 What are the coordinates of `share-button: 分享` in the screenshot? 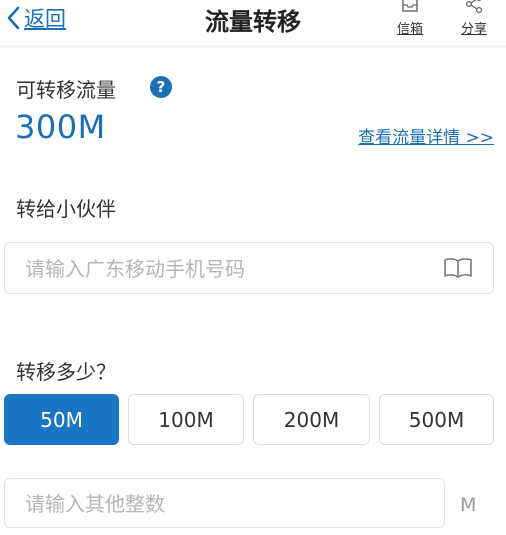 It's located at (474, 19).